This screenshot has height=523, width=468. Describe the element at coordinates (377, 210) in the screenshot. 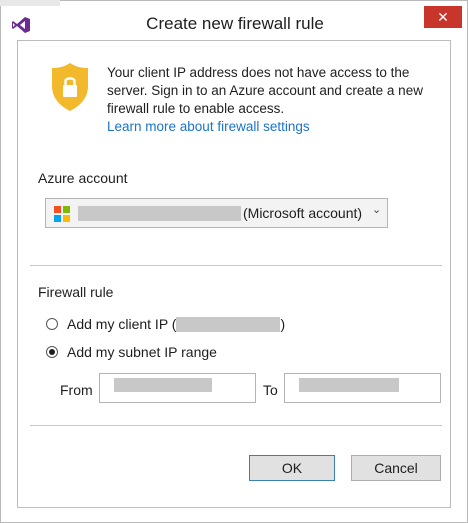

I see `chevron-down-icon: ⌄` at that location.